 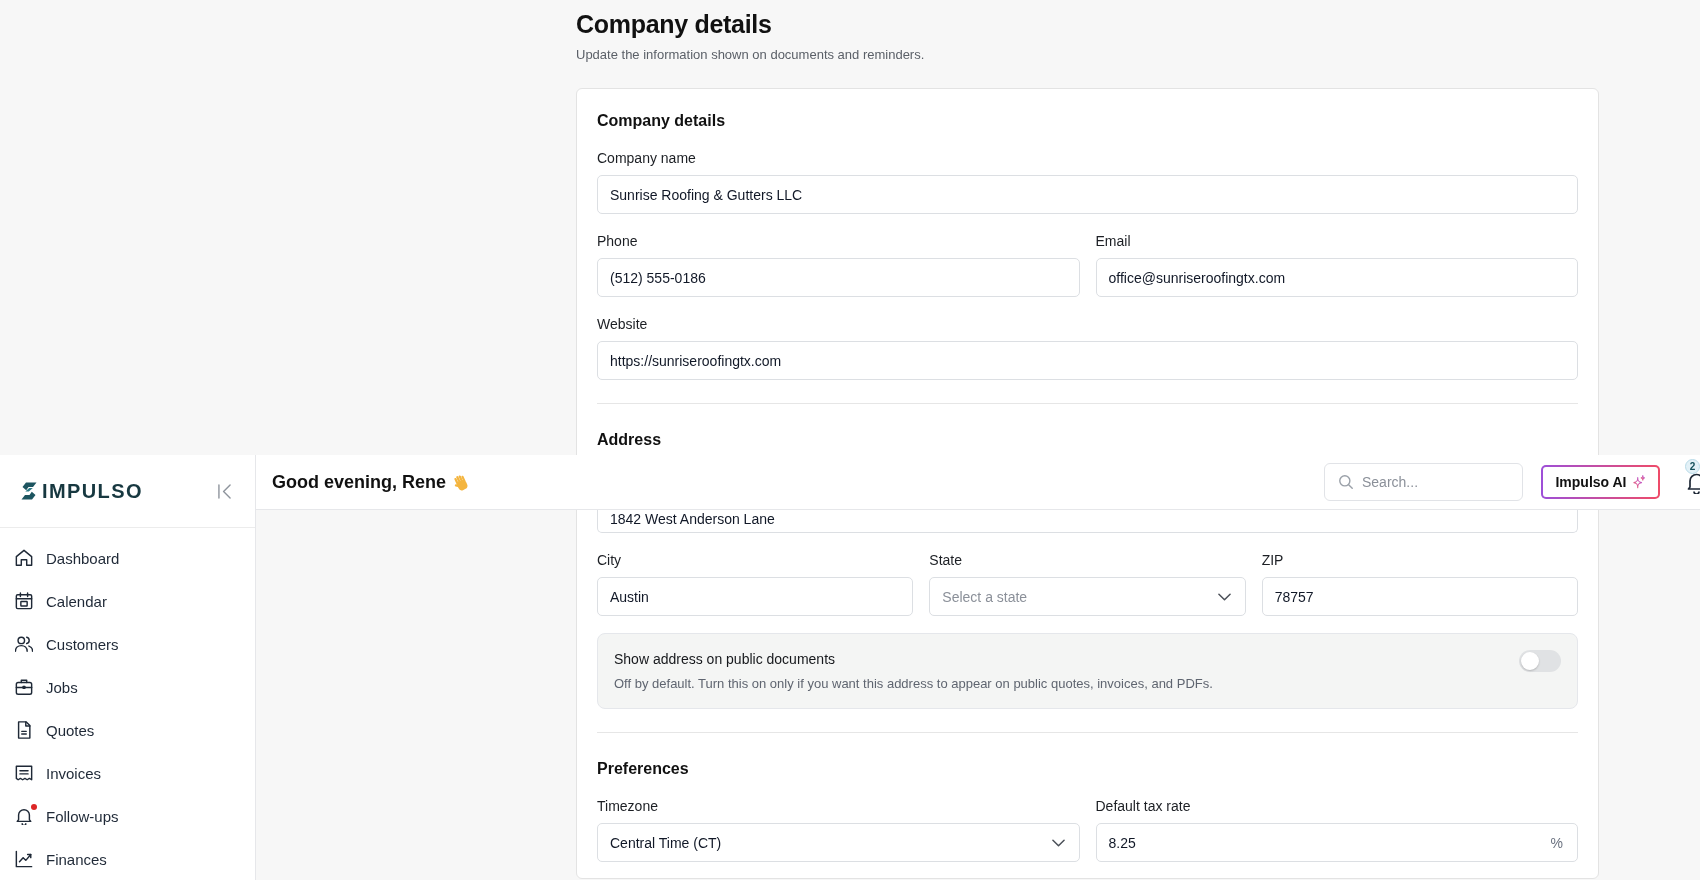 What do you see at coordinates (24, 773) in the screenshot?
I see `receipt-icon` at bounding box center [24, 773].